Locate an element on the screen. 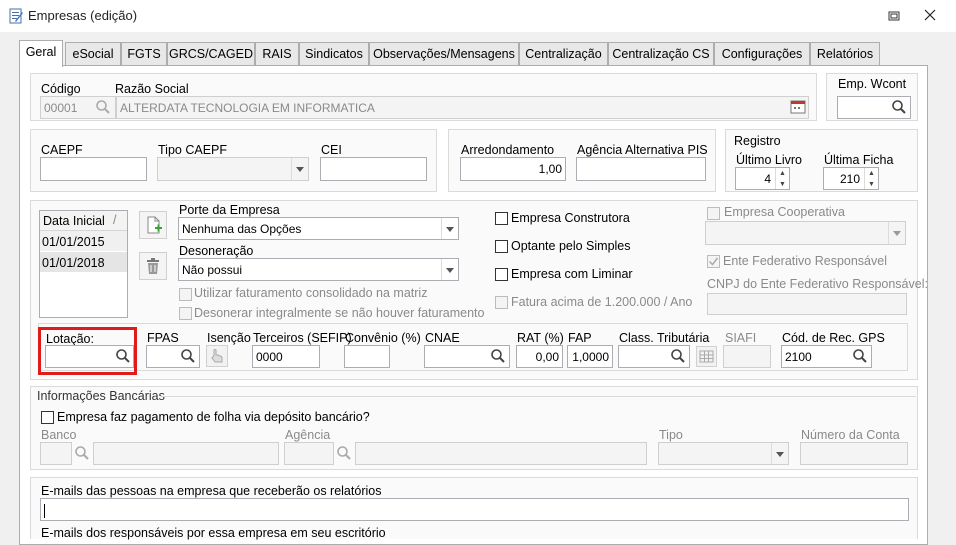 The image size is (956, 545). class-tributaria-table-button is located at coordinates (706, 356).